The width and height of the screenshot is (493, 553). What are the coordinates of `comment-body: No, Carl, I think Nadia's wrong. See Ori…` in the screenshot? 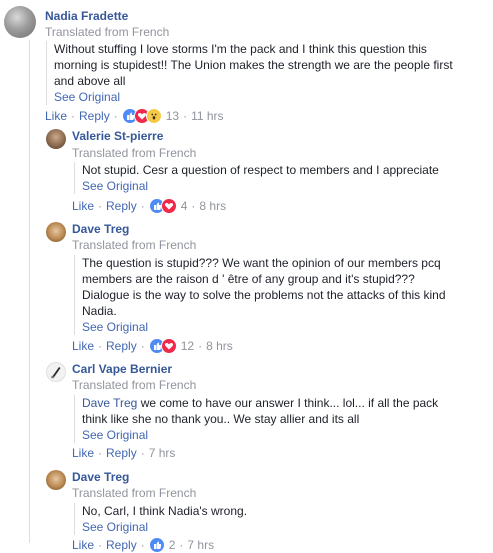 It's located at (160, 519).